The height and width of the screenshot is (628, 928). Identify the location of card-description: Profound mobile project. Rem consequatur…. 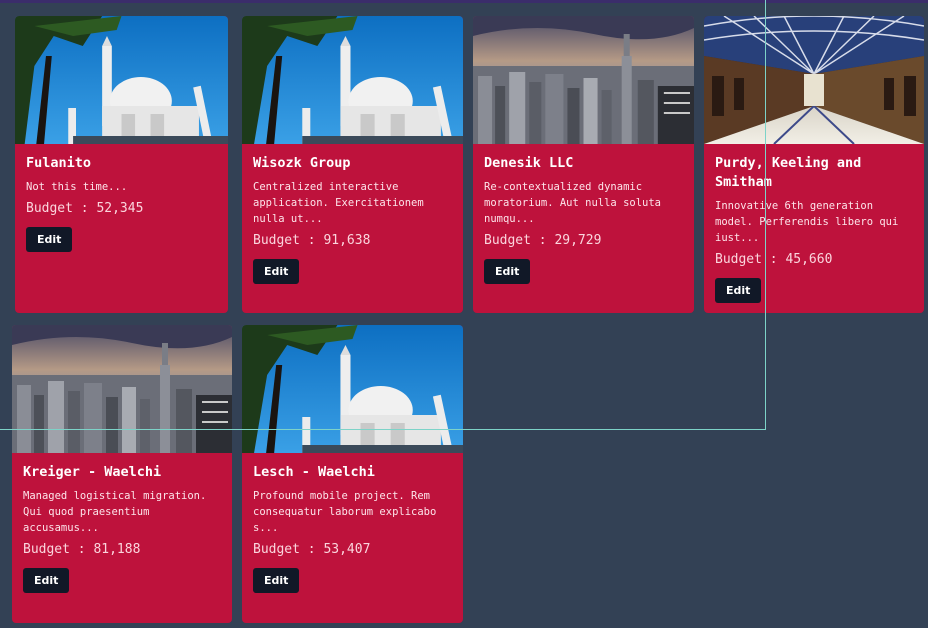
(345, 512).